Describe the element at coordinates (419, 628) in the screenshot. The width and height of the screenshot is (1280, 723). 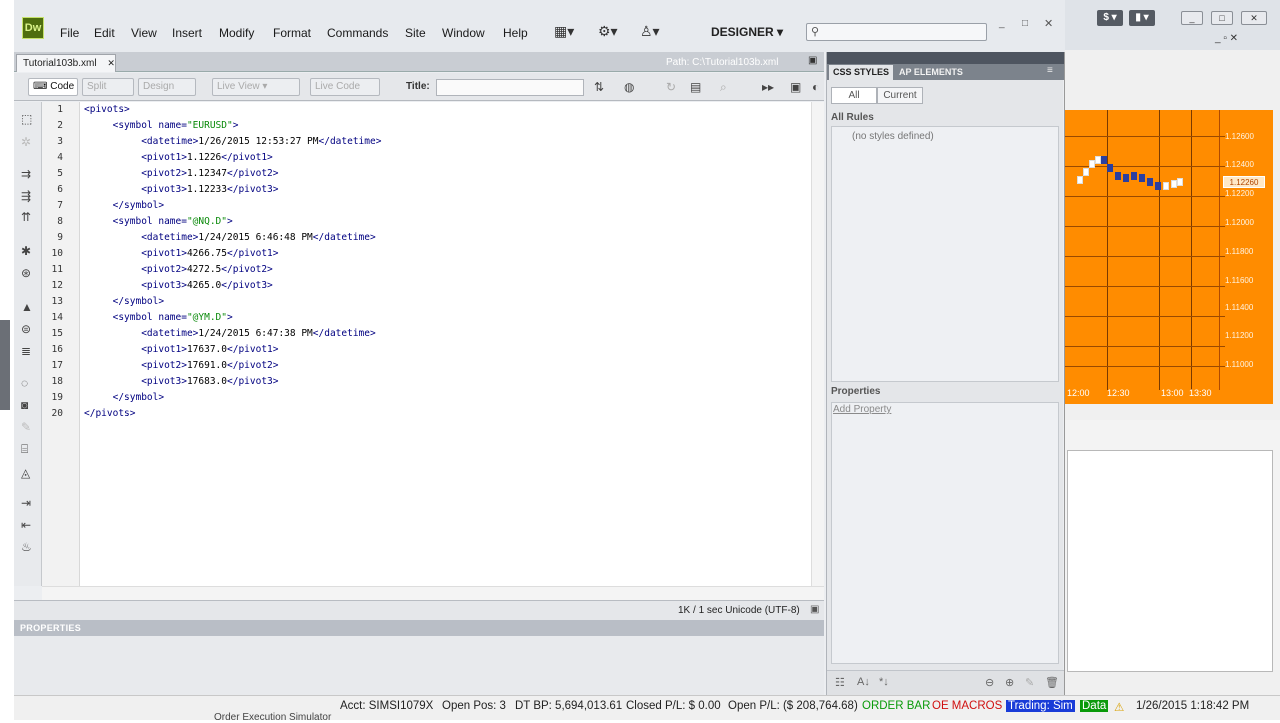
I see `properties-panel-header: PROPERTIES` at that location.